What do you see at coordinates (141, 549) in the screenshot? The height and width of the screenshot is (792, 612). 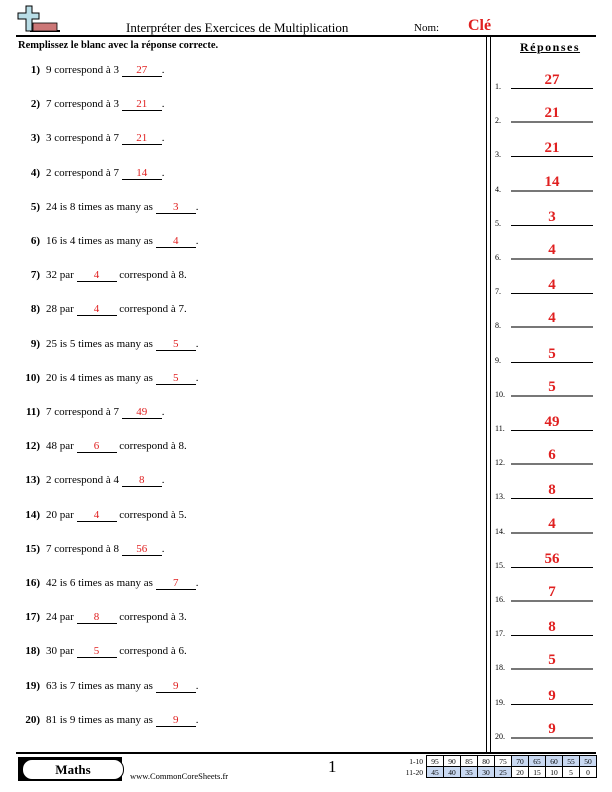 I see `answer-blank: 56` at bounding box center [141, 549].